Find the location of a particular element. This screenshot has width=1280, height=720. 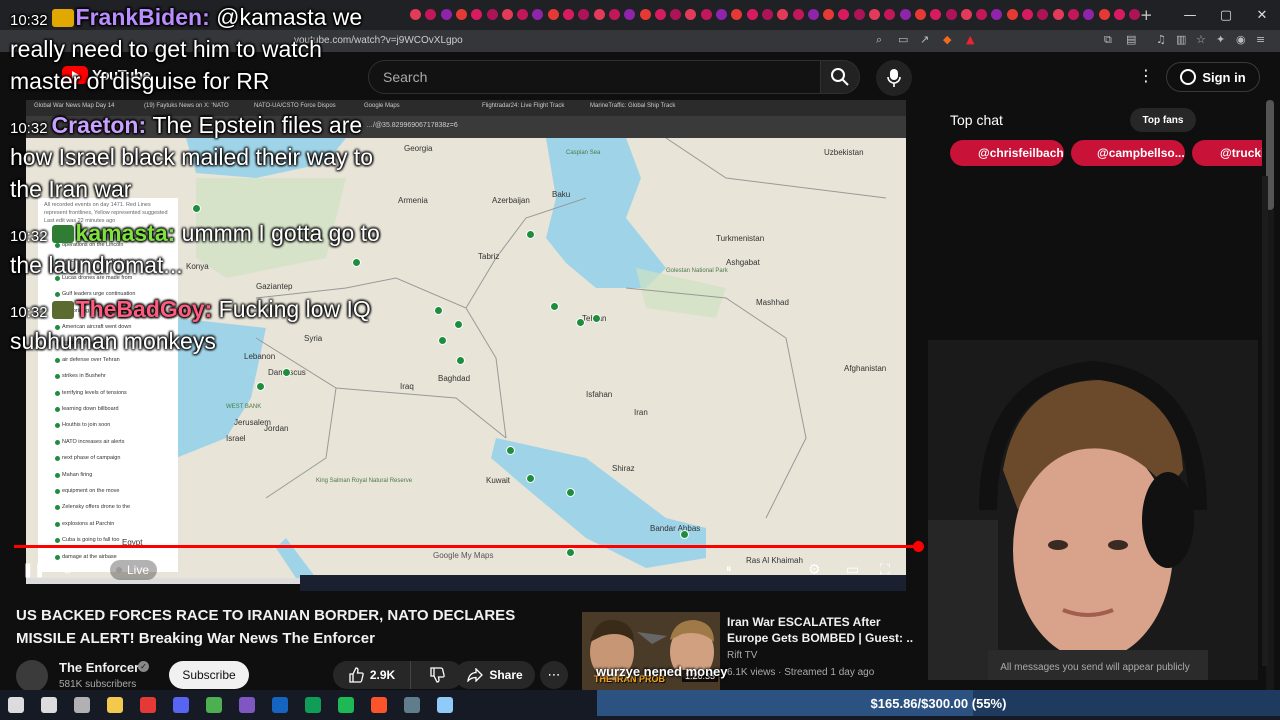

volume-icon: 🔊︎ is located at coordinates (66, 570).